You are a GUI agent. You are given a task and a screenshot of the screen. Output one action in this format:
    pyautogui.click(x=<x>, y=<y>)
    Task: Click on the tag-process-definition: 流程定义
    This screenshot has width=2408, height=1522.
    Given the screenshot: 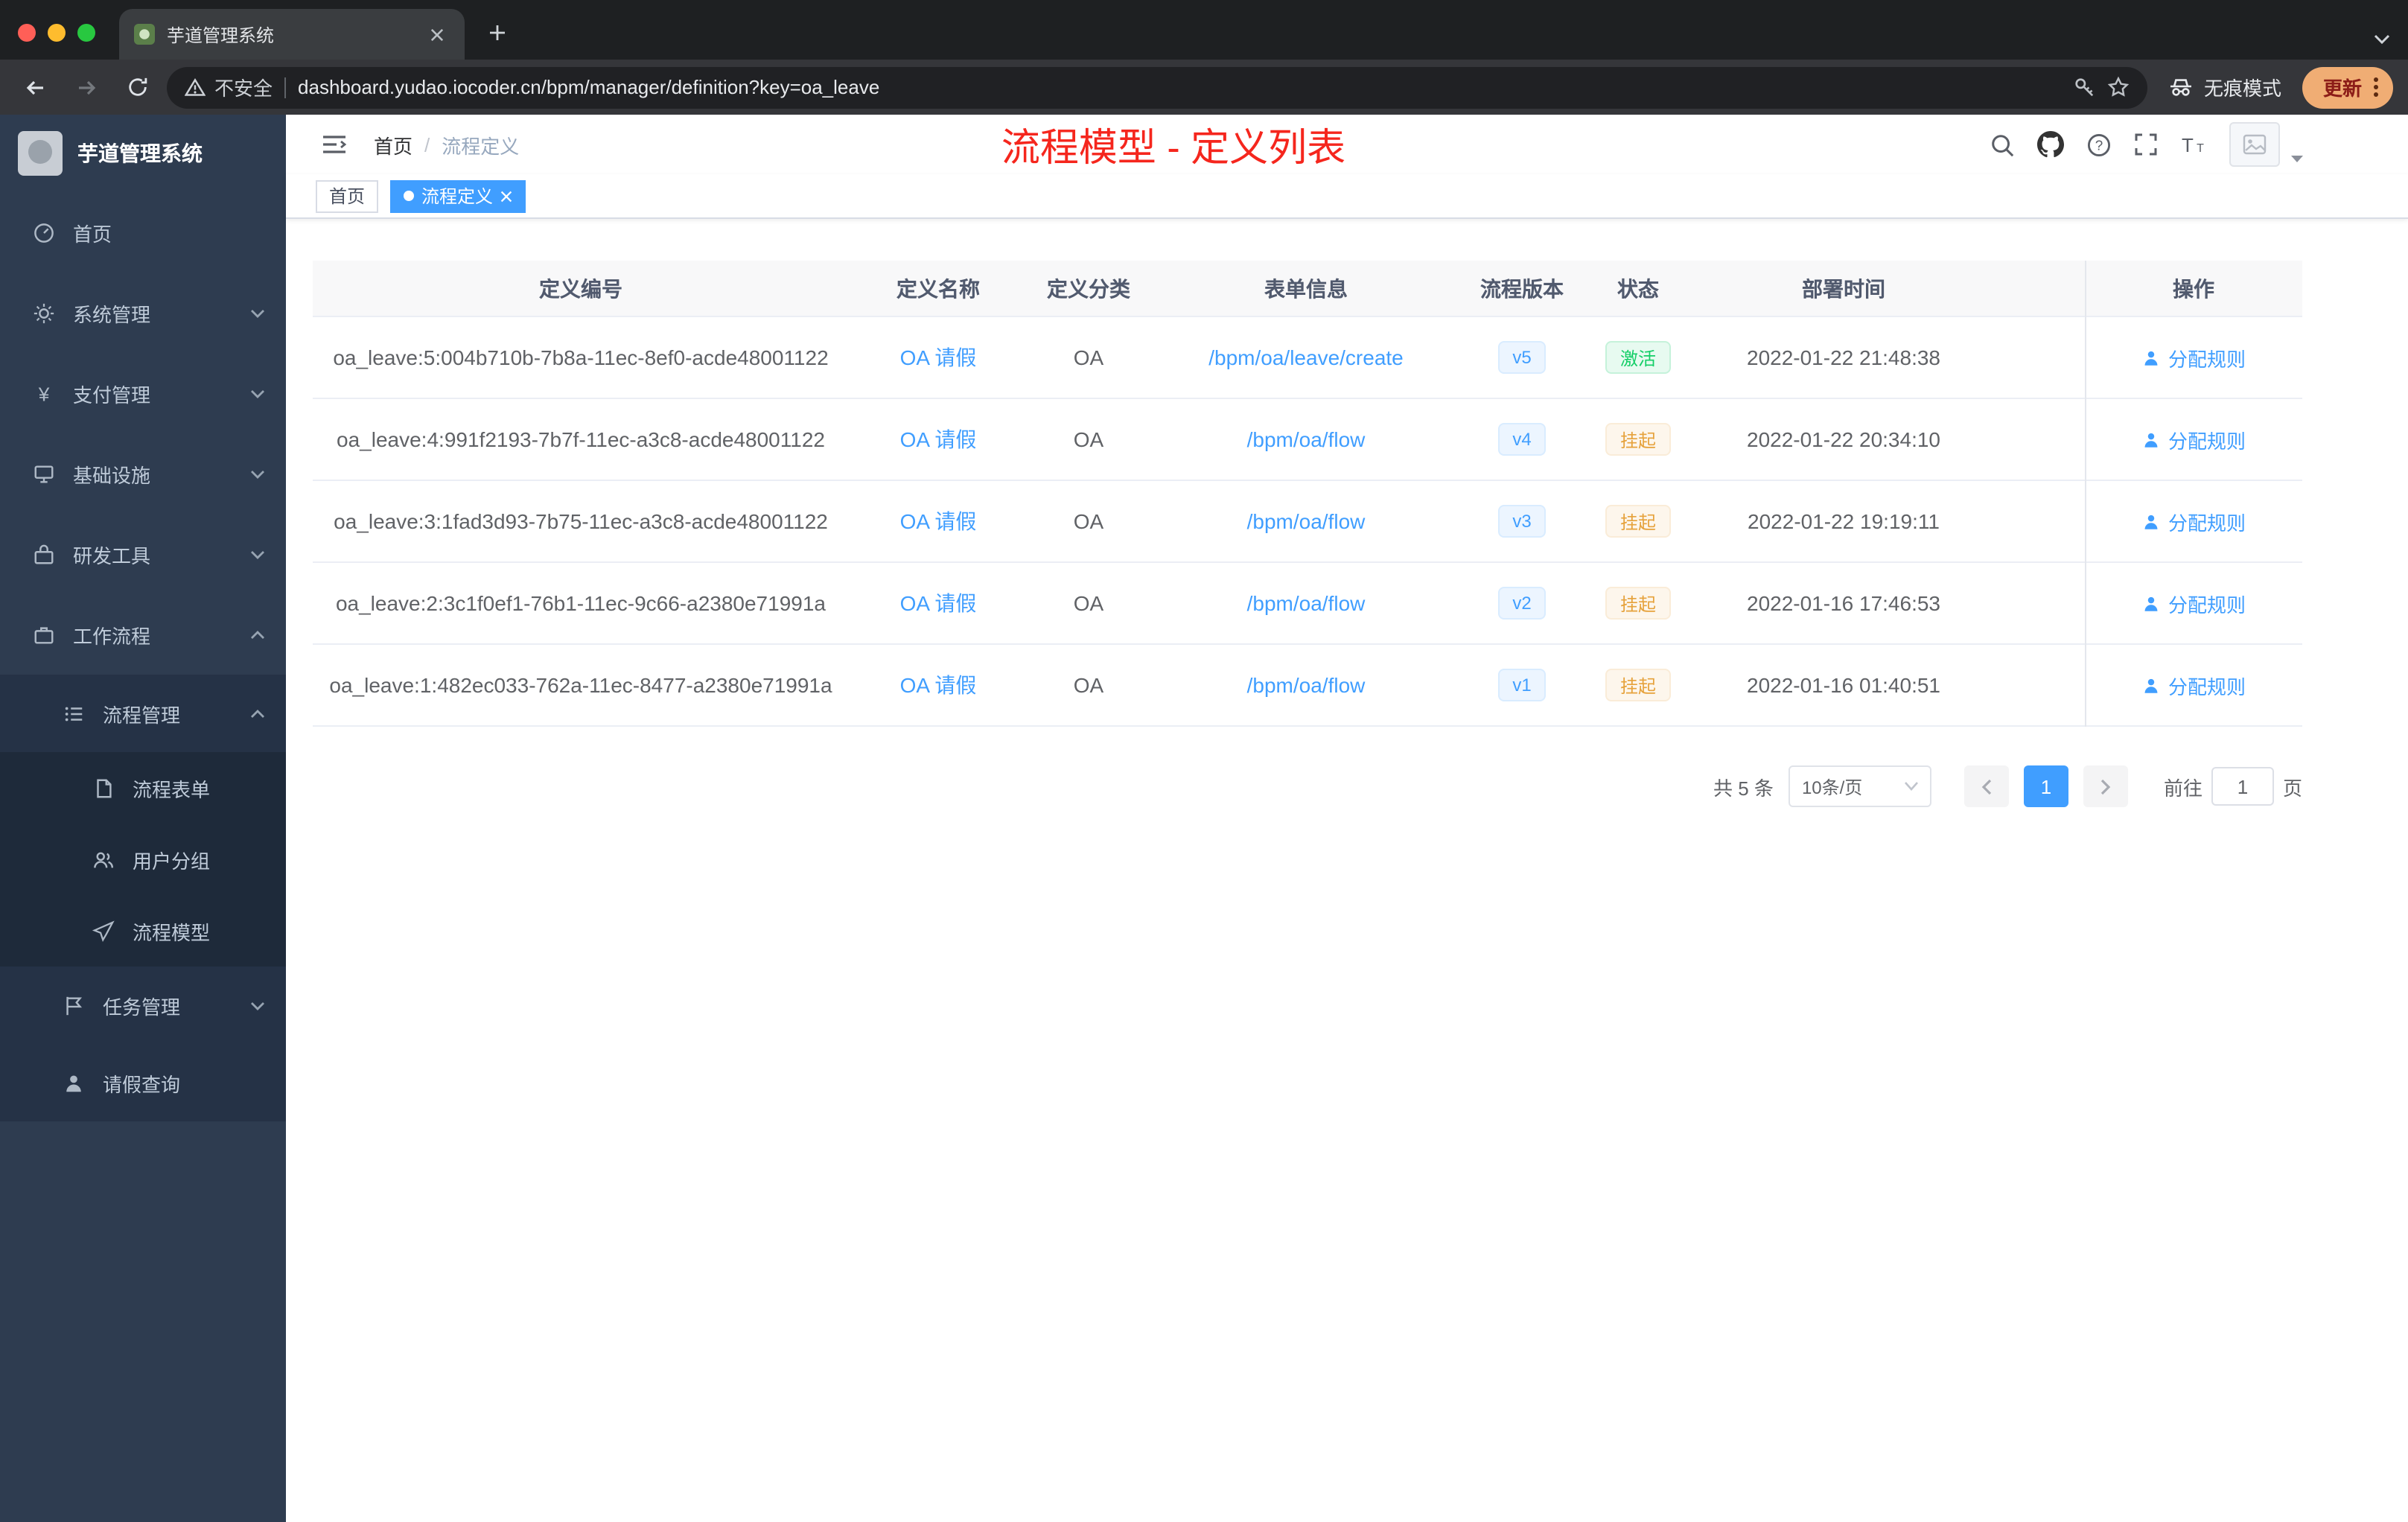 What is the action you would take?
    pyautogui.click(x=458, y=195)
    